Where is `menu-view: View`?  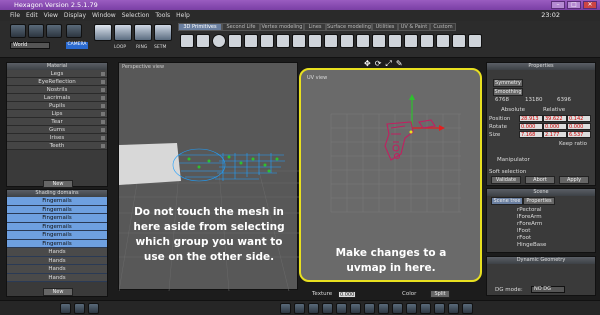 menu-view: View is located at coordinates (51, 15).